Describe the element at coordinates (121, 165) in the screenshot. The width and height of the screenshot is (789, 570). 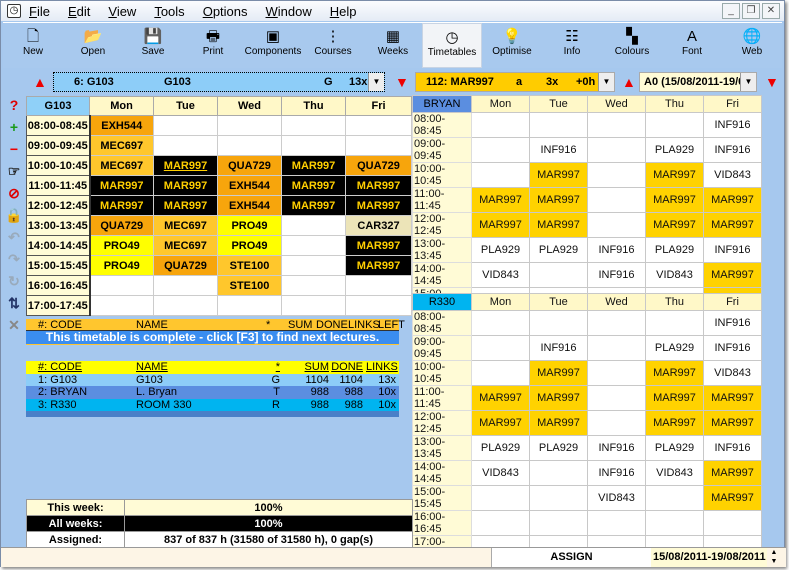
I see `timetable-cell: MEC697` at that location.